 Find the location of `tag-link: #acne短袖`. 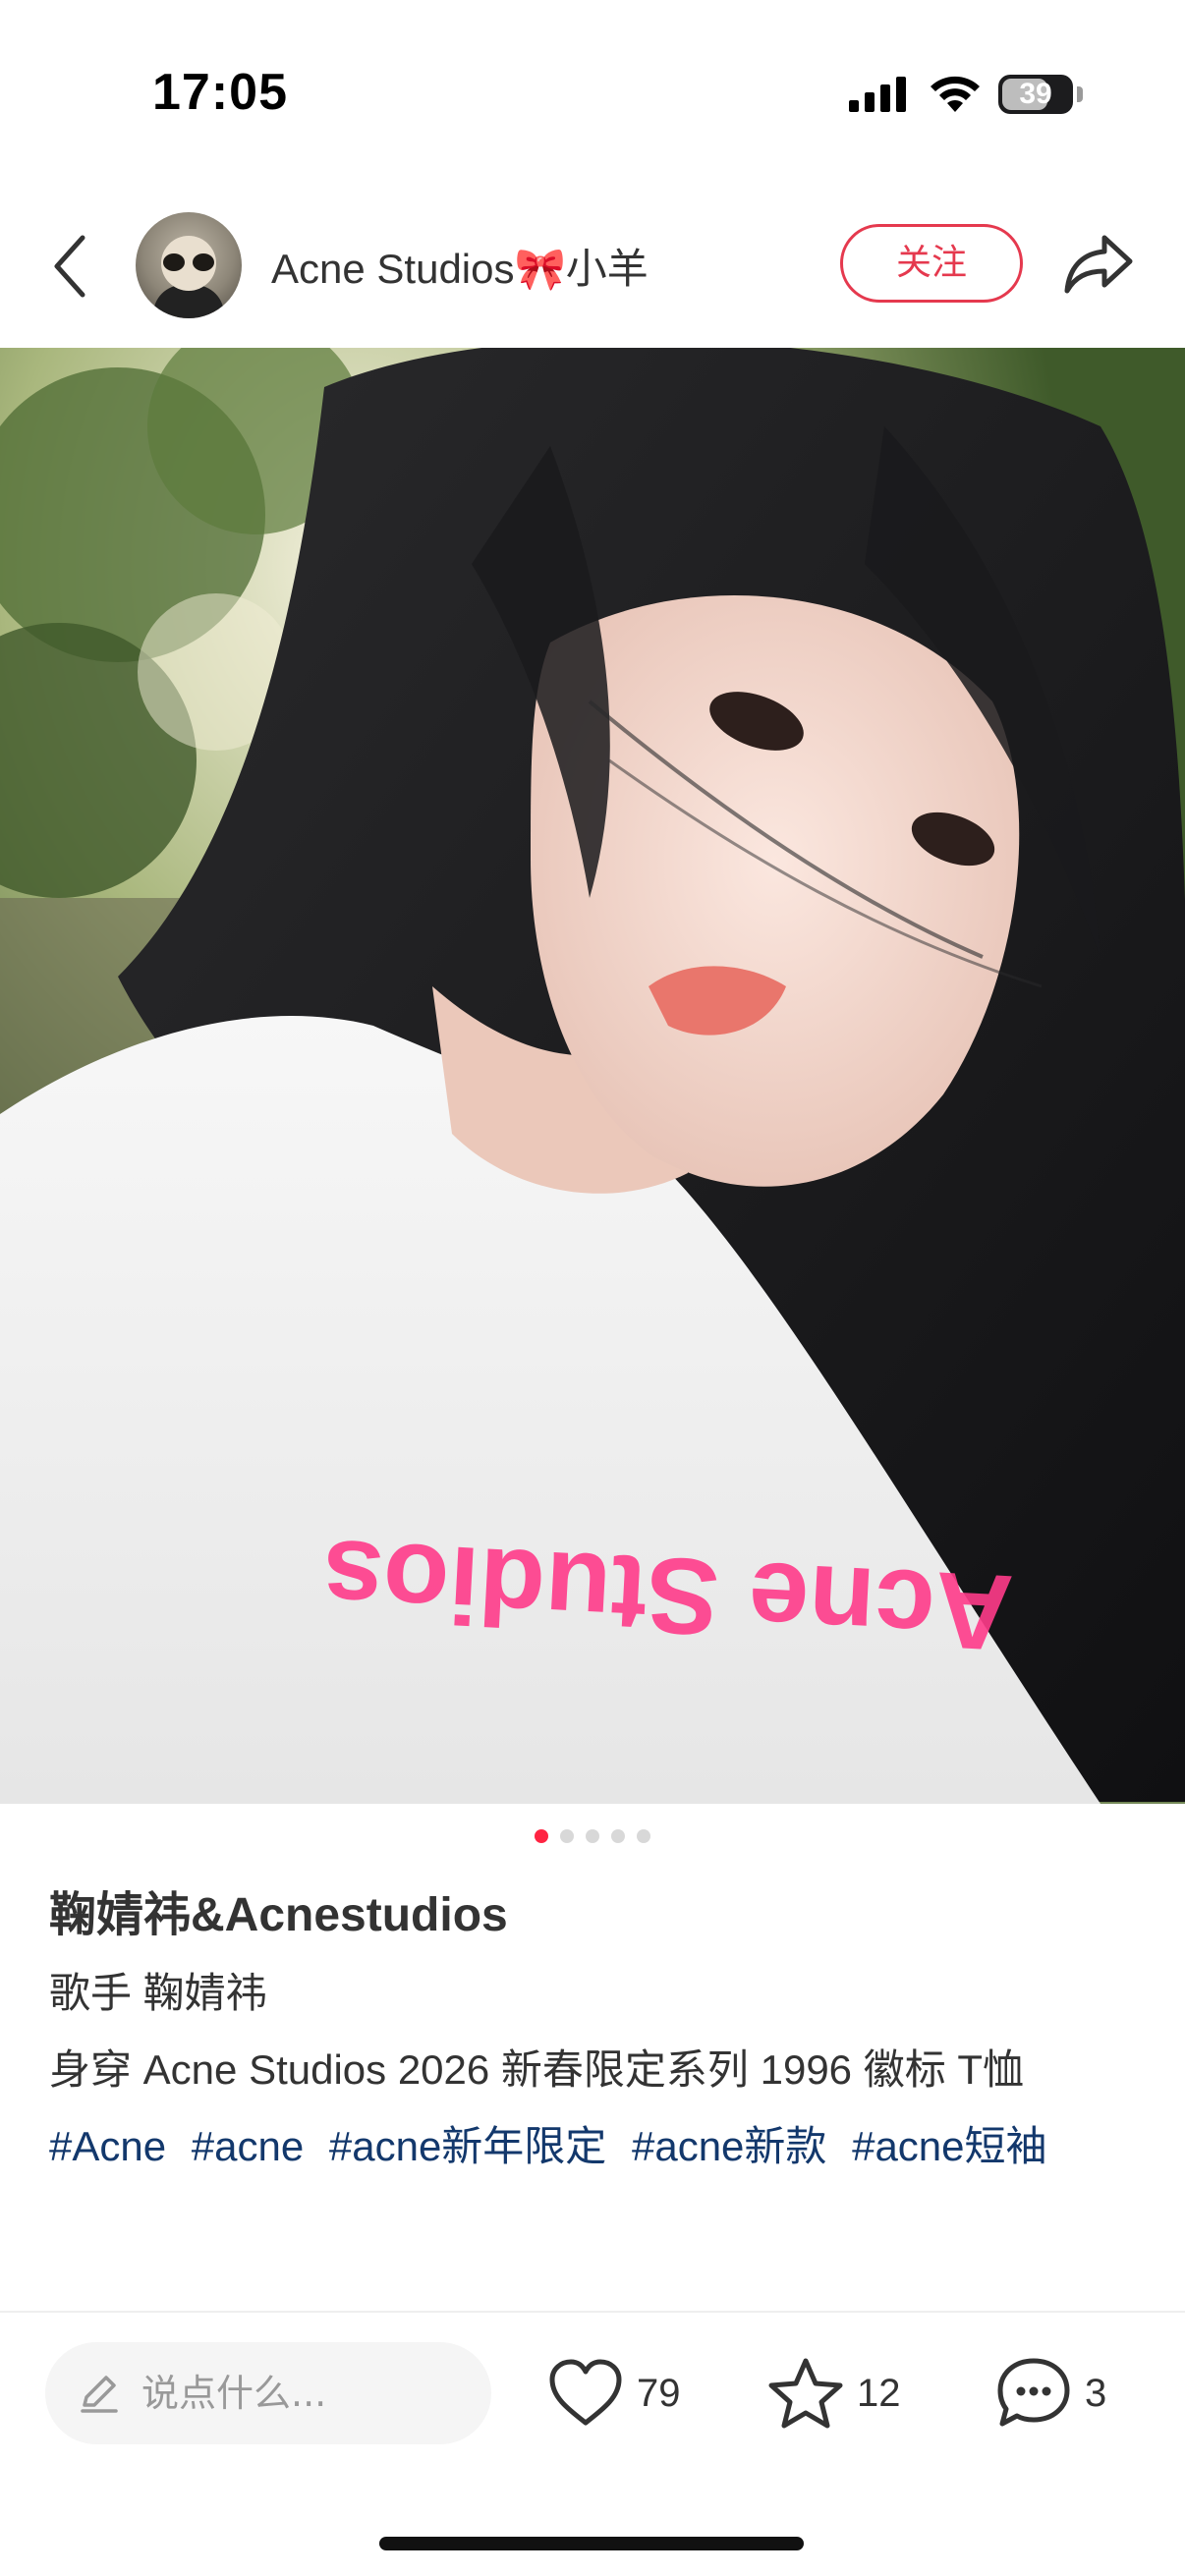

tag-link: #acne短袖 is located at coordinates (949, 2146).